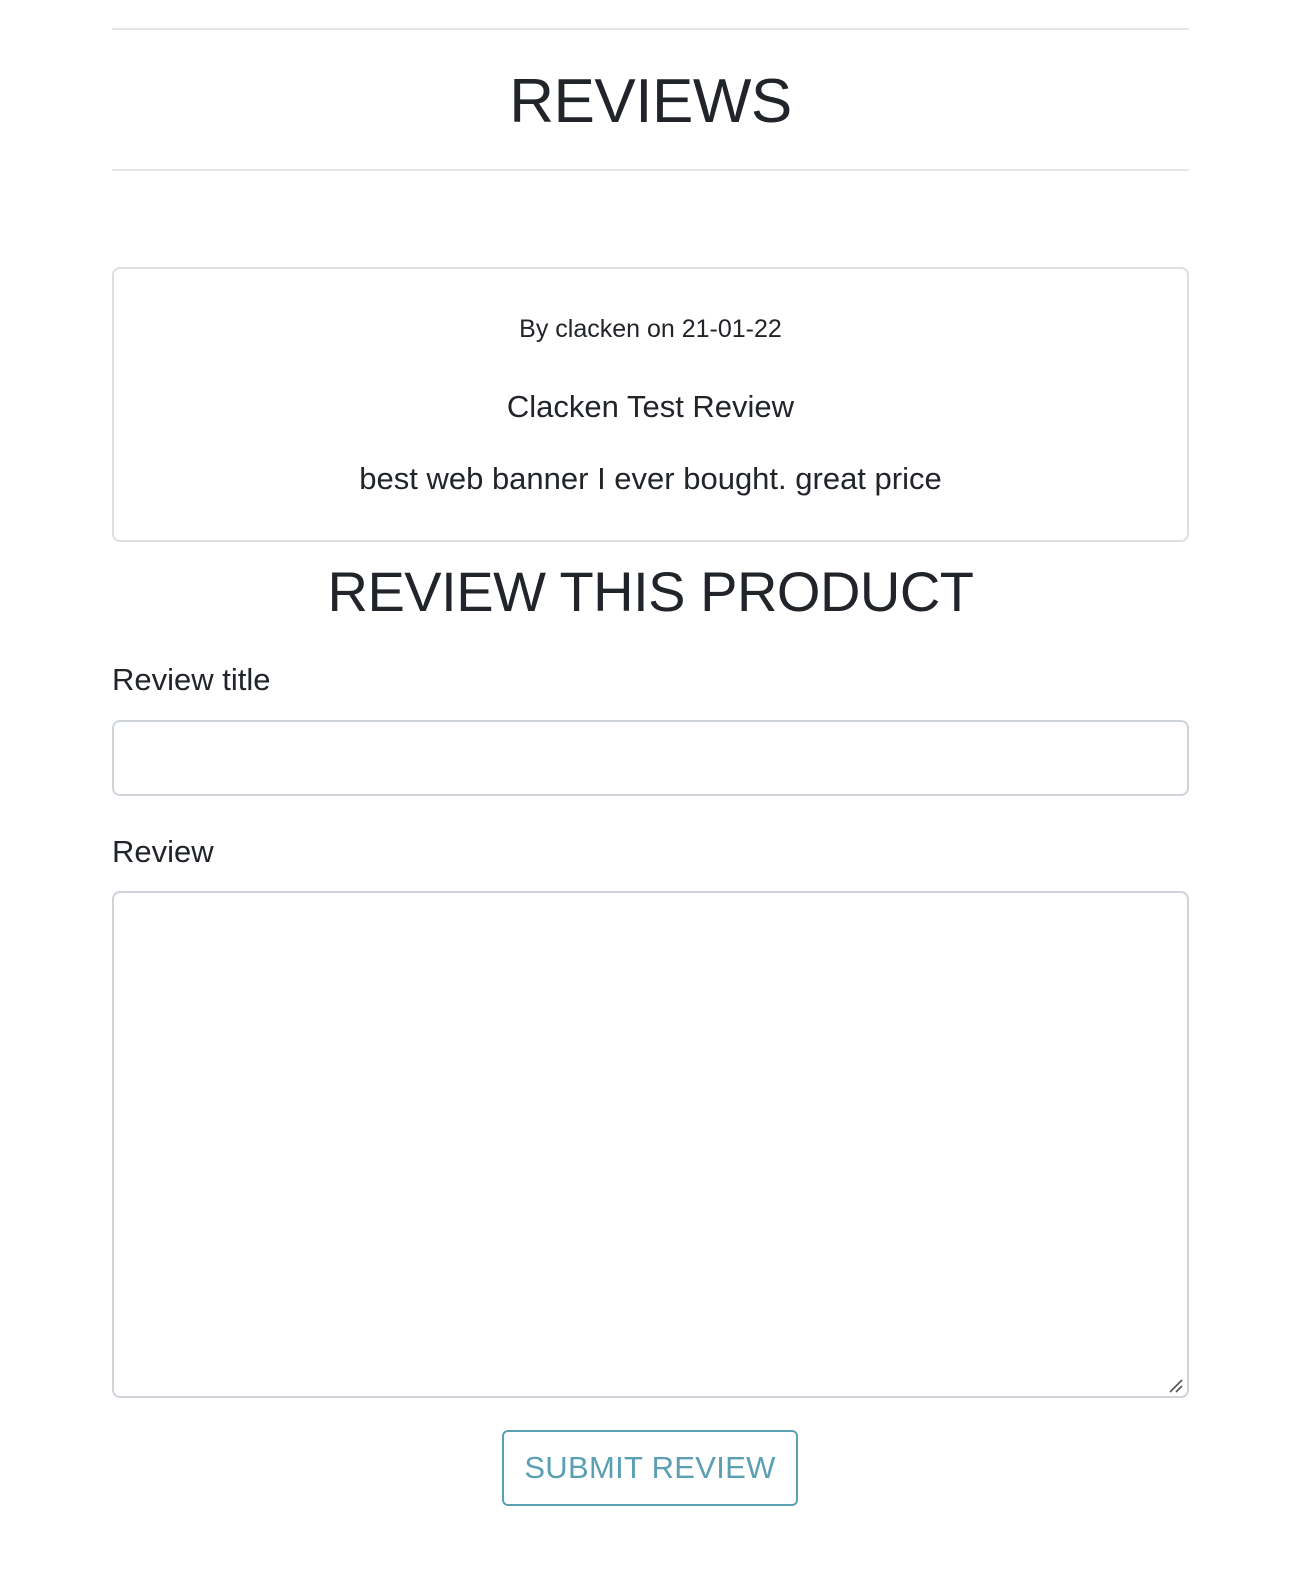 The width and height of the screenshot is (1306, 1572). What do you see at coordinates (650, 29) in the screenshot?
I see `top-divider` at bounding box center [650, 29].